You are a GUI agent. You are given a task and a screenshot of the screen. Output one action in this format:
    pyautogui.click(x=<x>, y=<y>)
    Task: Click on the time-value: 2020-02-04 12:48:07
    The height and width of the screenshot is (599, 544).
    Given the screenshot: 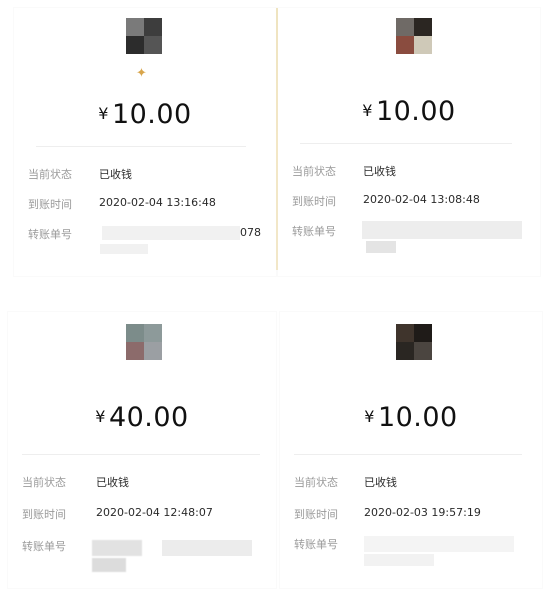 What is the action you would take?
    pyautogui.click(x=154, y=512)
    